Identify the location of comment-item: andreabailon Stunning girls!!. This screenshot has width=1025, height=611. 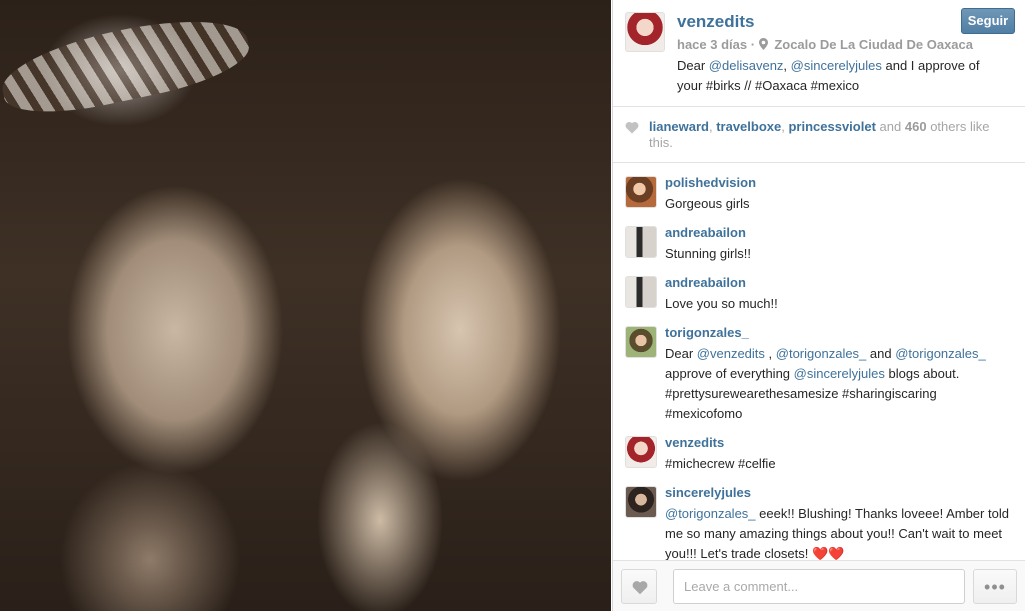
(819, 239).